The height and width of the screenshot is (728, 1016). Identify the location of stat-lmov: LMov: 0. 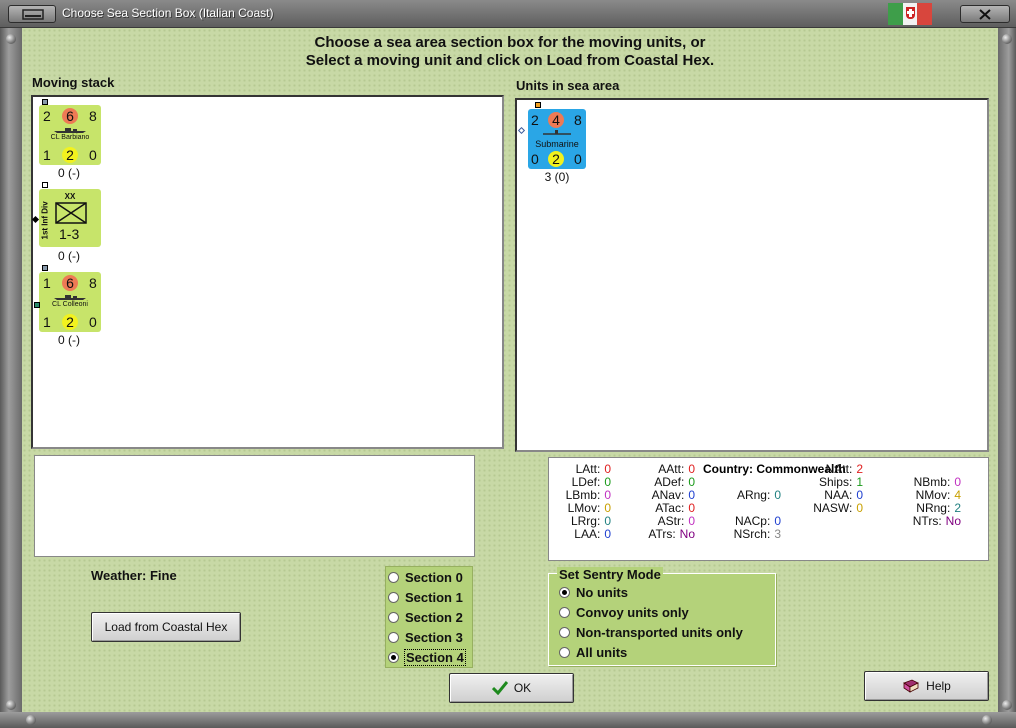
(576, 508).